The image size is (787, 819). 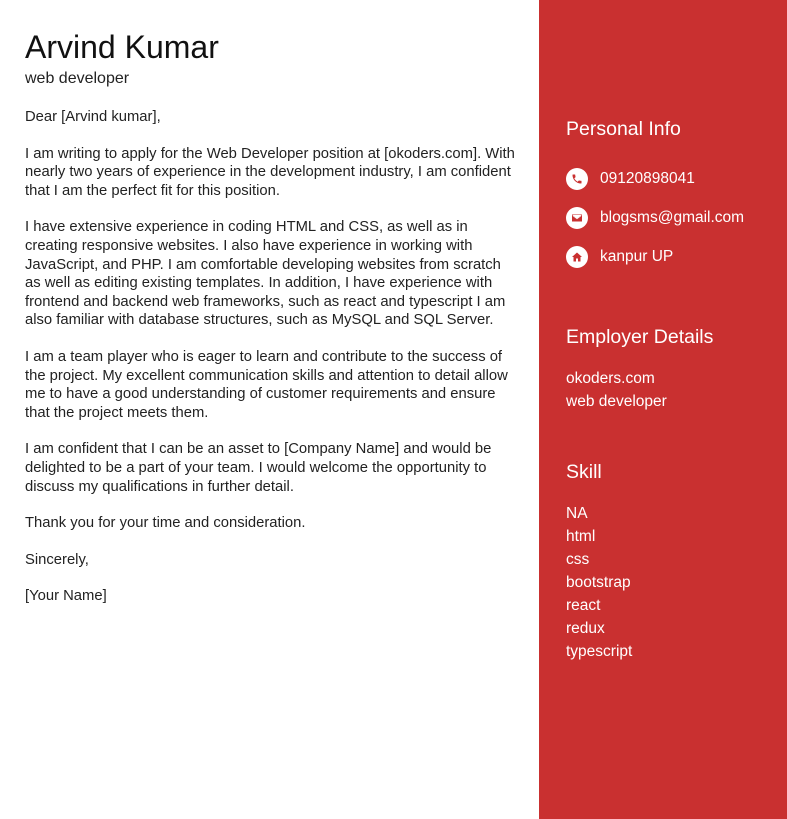 I want to click on email-address: blogsms@gmail.com, so click(x=672, y=217).